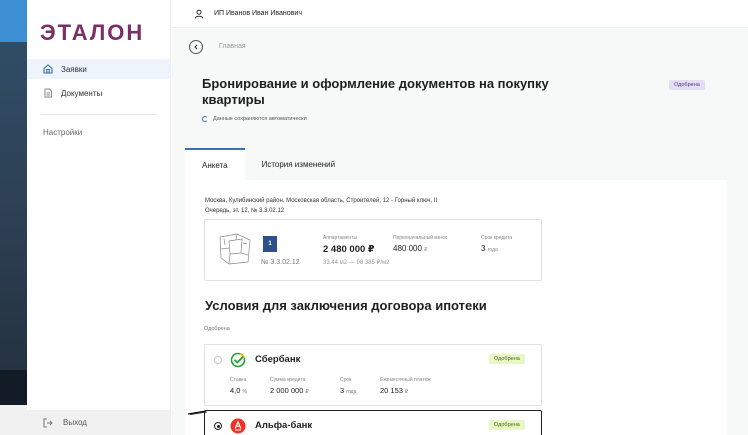  I want to click on sidebar-item-documents: Документы, so click(99, 93).